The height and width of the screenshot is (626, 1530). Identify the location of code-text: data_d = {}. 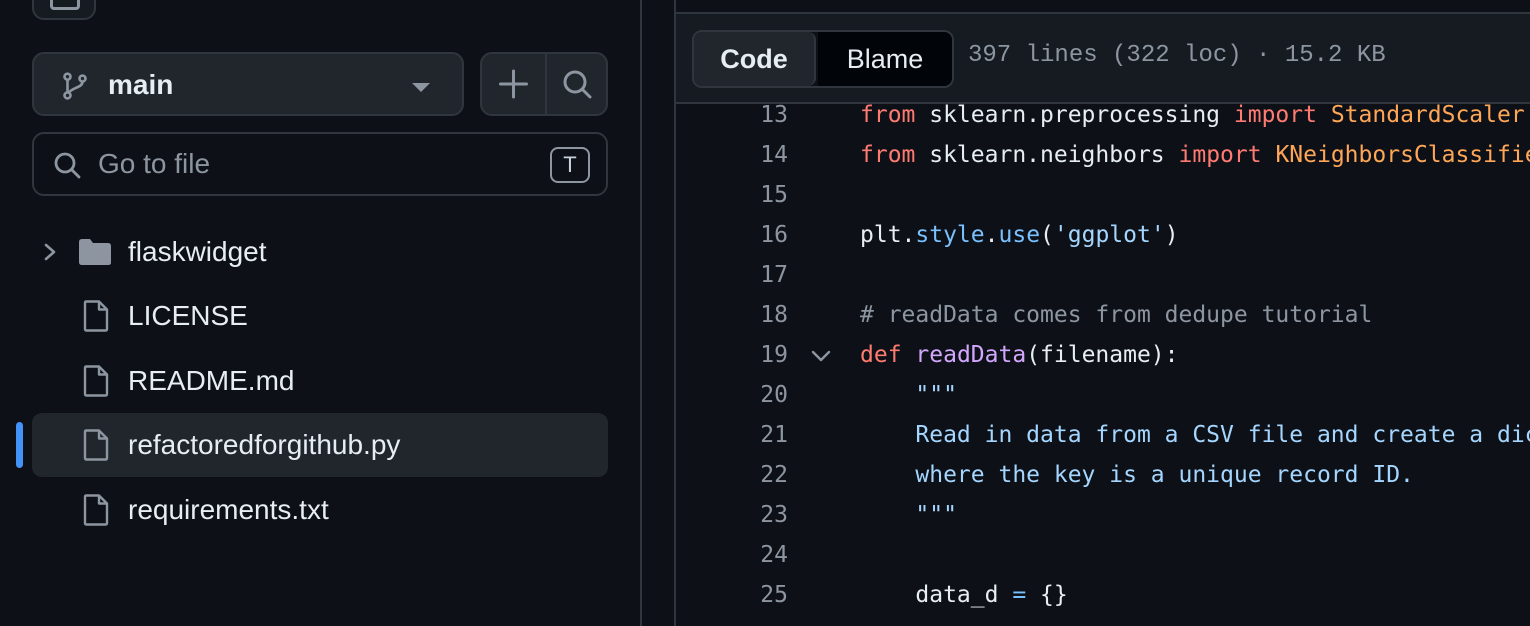
(964, 595).